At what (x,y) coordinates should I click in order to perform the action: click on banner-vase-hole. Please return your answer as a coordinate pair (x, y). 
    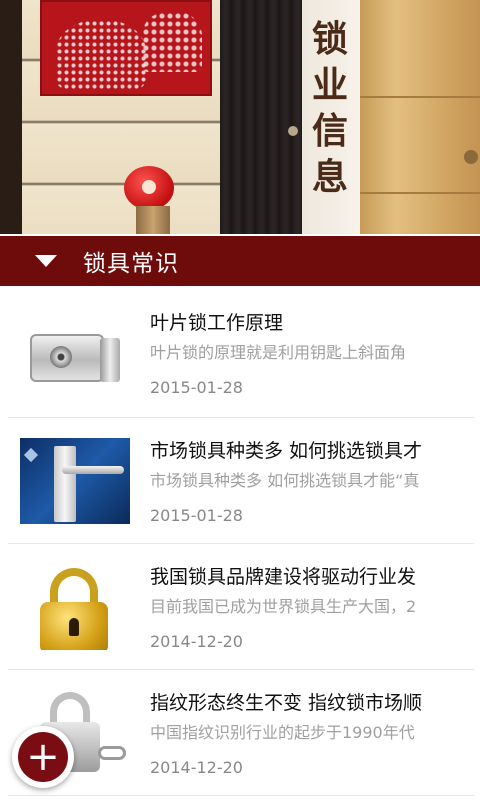
    Looking at the image, I should click on (149, 187).